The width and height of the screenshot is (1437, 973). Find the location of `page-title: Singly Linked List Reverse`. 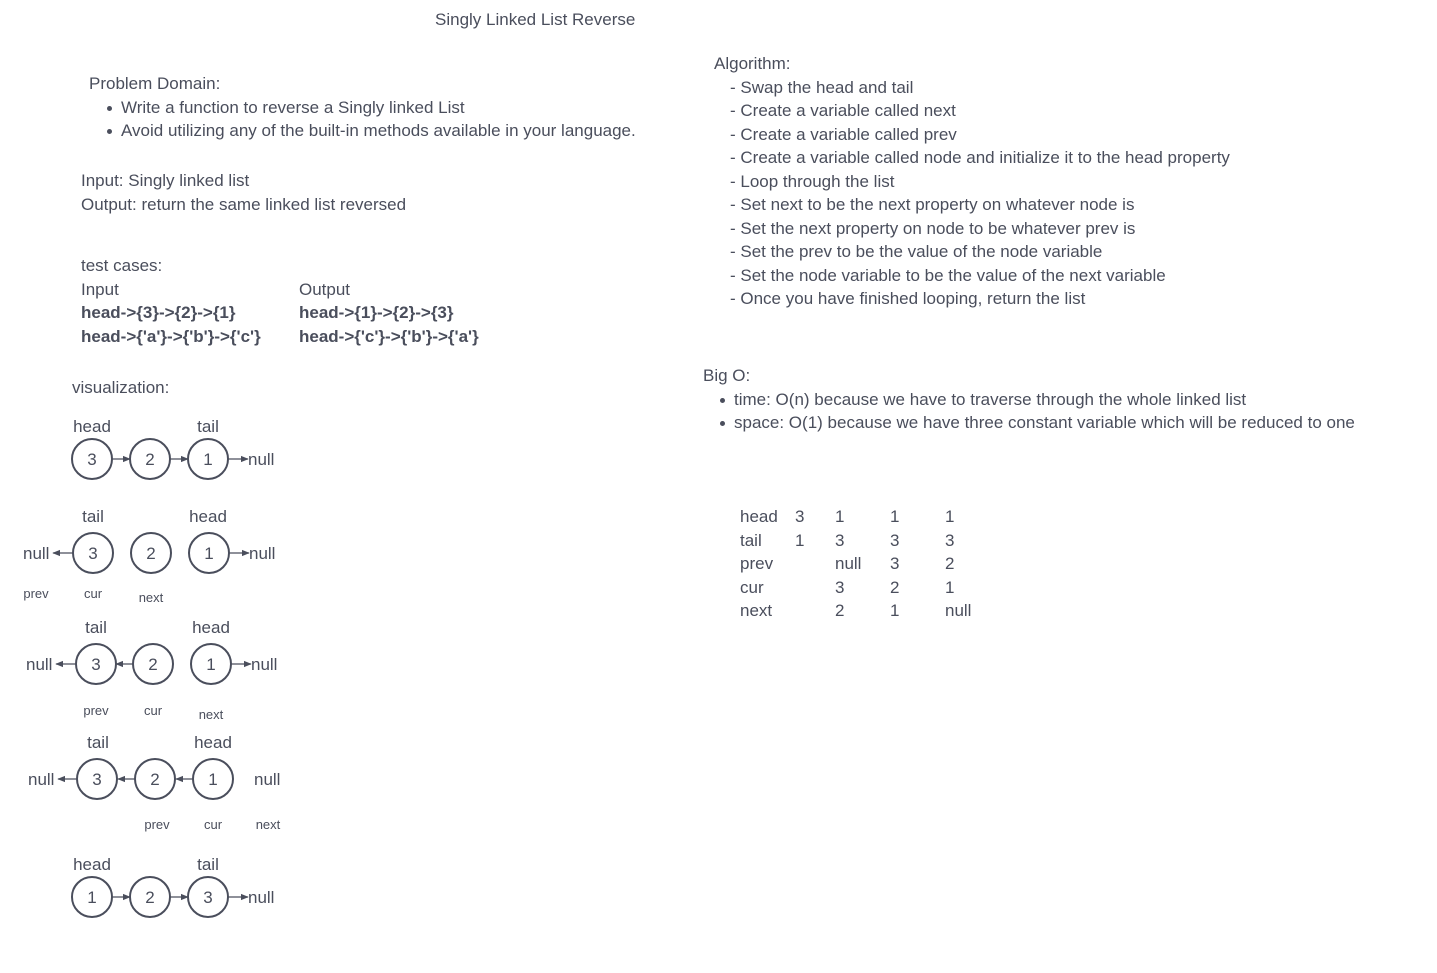

page-title: Singly Linked List Reverse is located at coordinates (535, 19).